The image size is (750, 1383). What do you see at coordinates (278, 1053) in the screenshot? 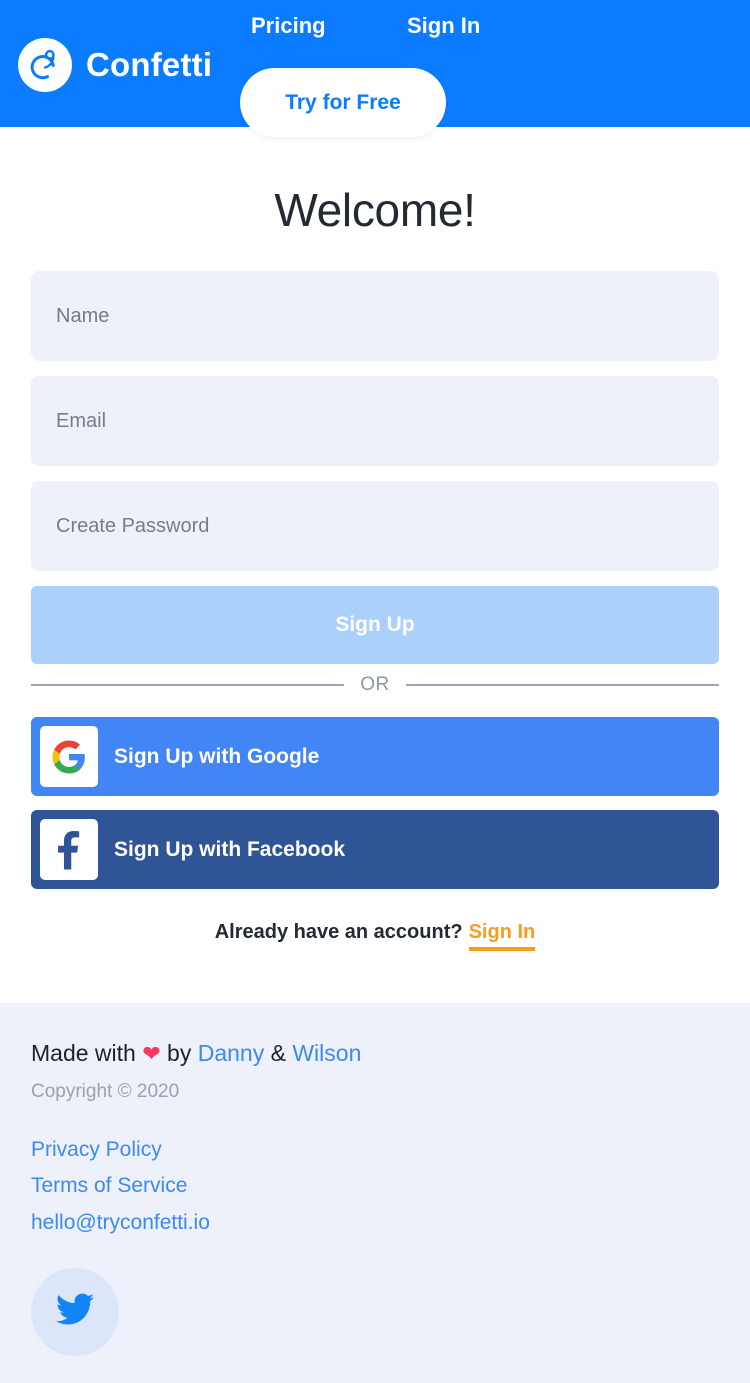
I see `author-joiner: &` at bounding box center [278, 1053].